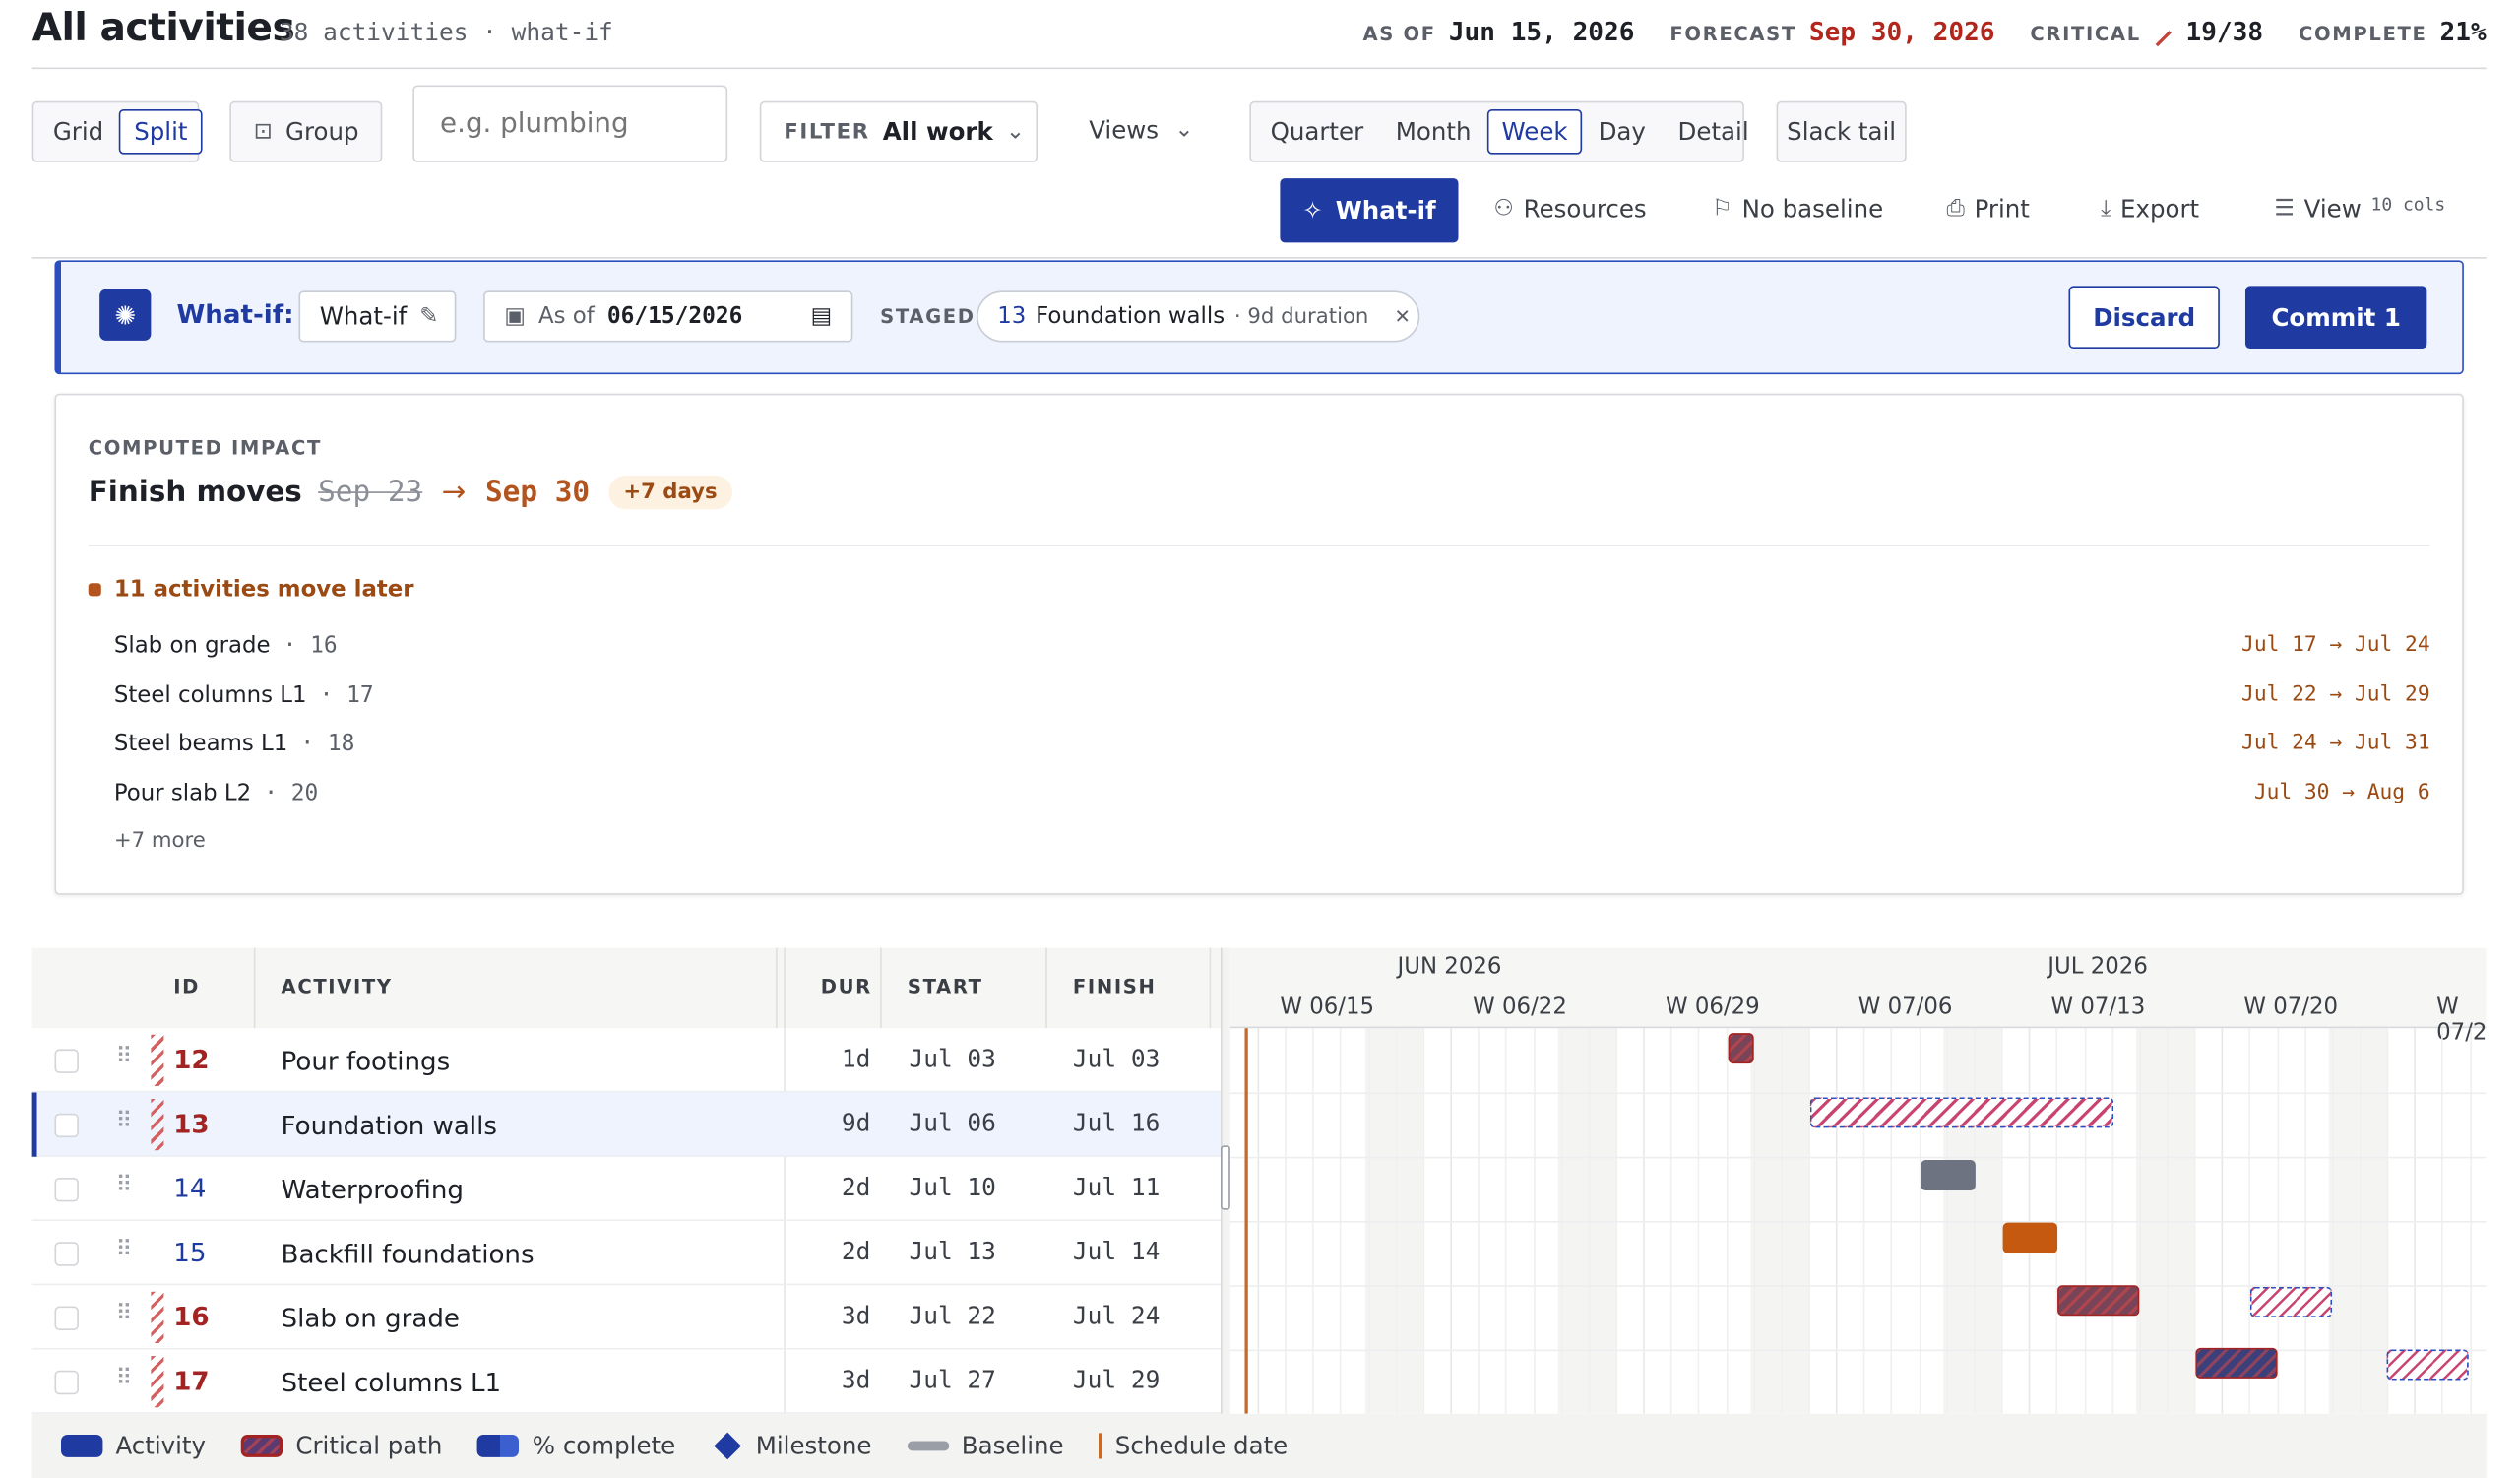  Describe the element at coordinates (1116, 1380) in the screenshot. I see `row-finish: Jul 29` at that location.